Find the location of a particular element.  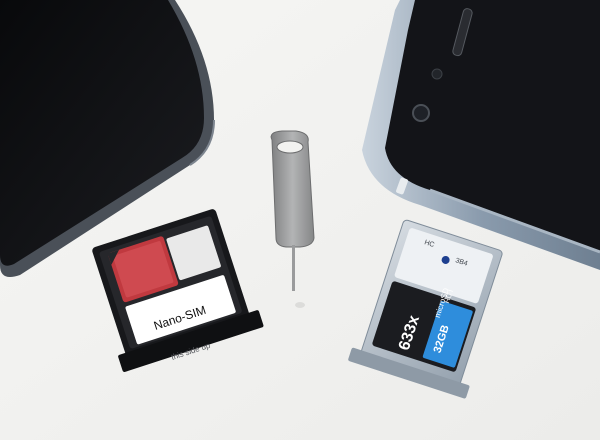

sensor-dot is located at coordinates (437, 74).